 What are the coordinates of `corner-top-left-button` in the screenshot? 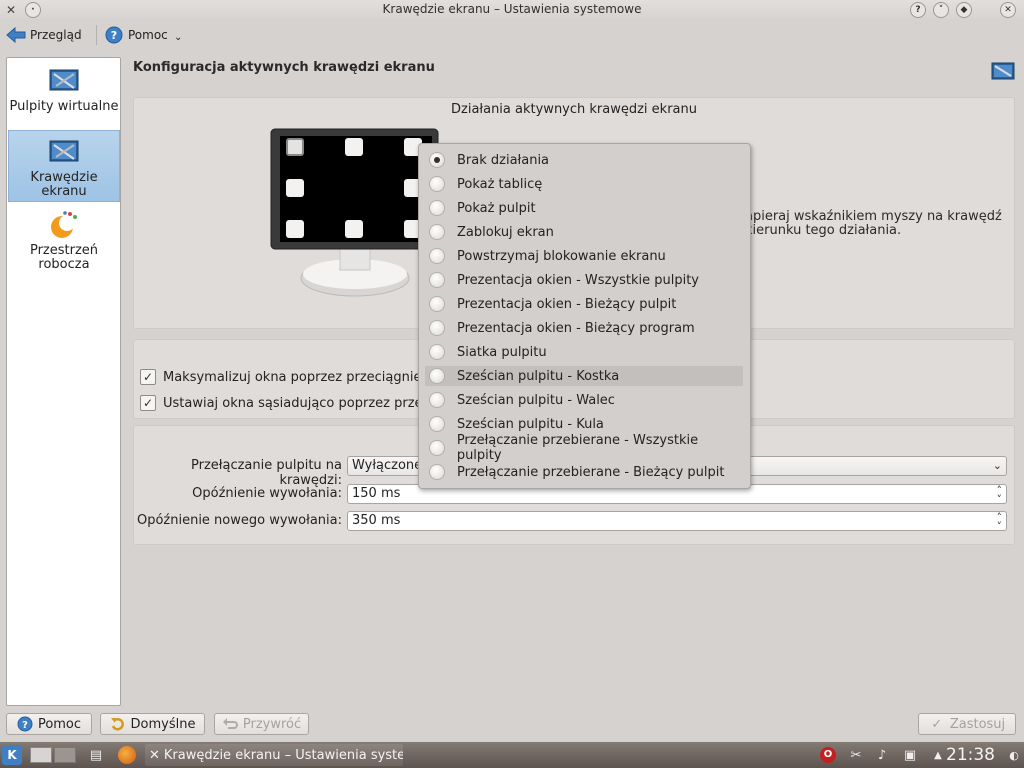 It's located at (295, 147).